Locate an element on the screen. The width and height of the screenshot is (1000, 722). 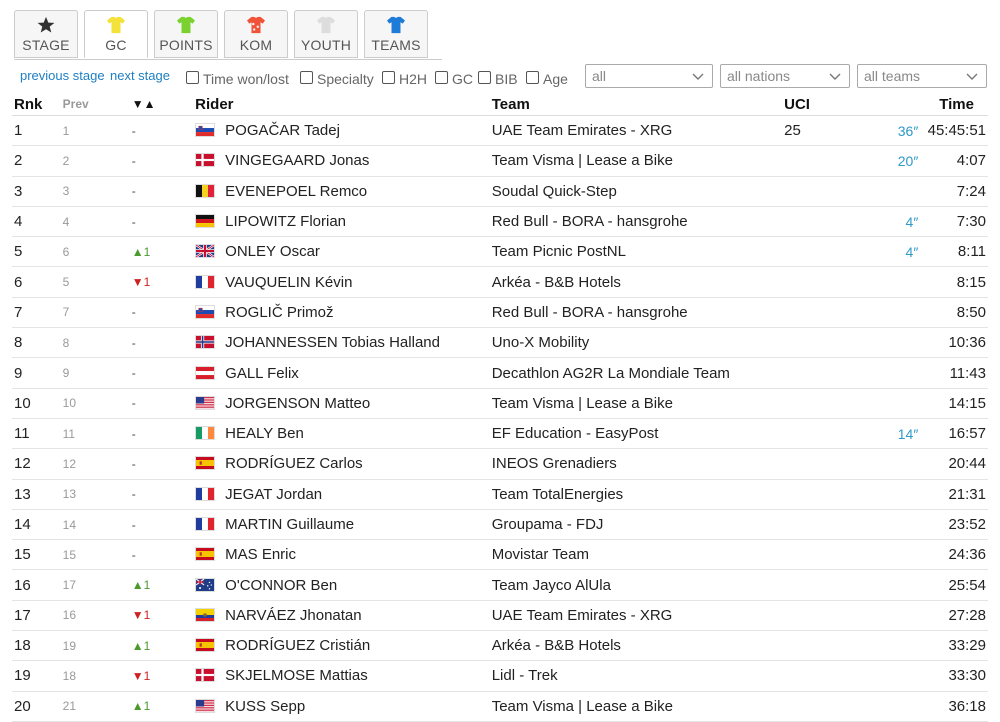
team-cell: Red Bull - BORA - hansgrohe is located at coordinates (638, 222).